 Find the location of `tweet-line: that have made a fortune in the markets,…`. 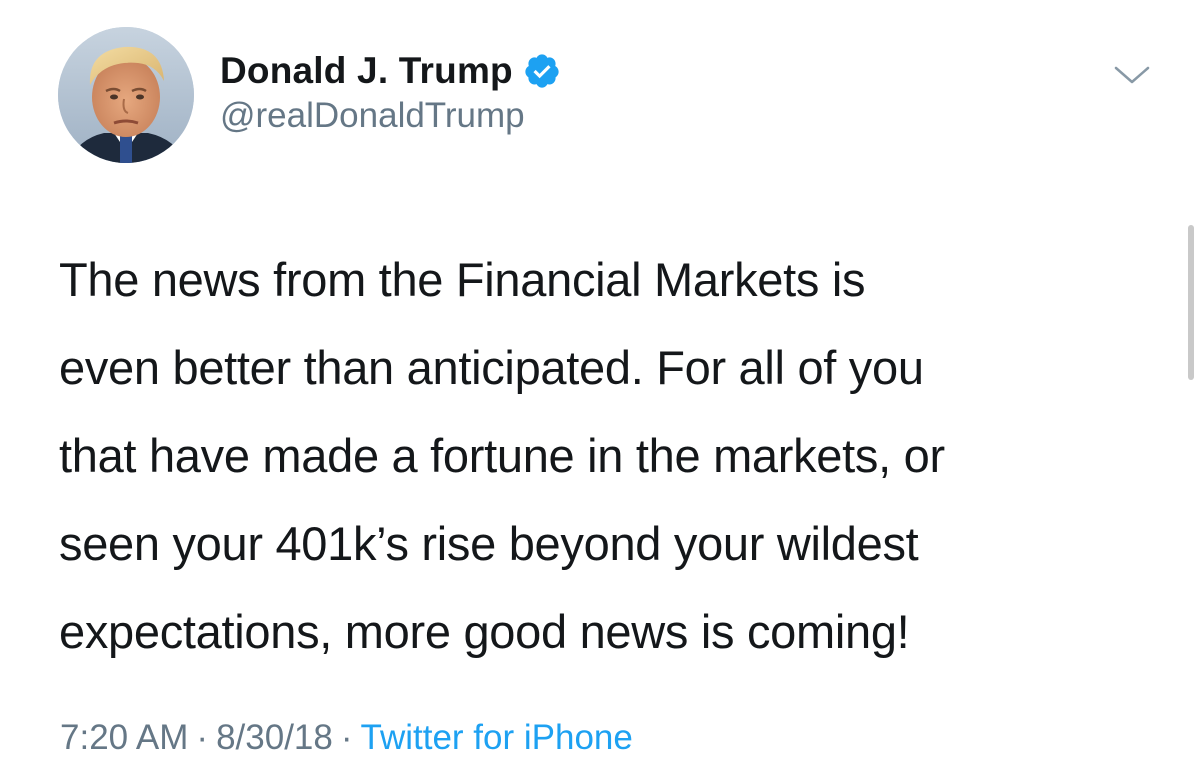

tweet-line: that have made a fortune in the markets,… is located at coordinates (502, 455).